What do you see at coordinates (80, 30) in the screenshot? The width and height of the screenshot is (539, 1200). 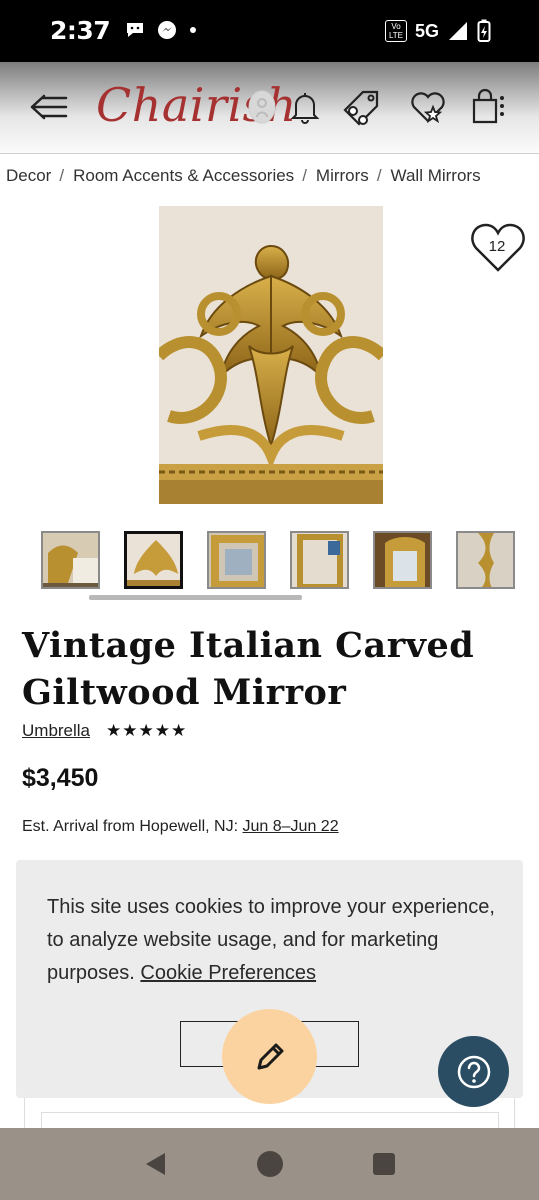 I see `status-time: 2:37` at bounding box center [80, 30].